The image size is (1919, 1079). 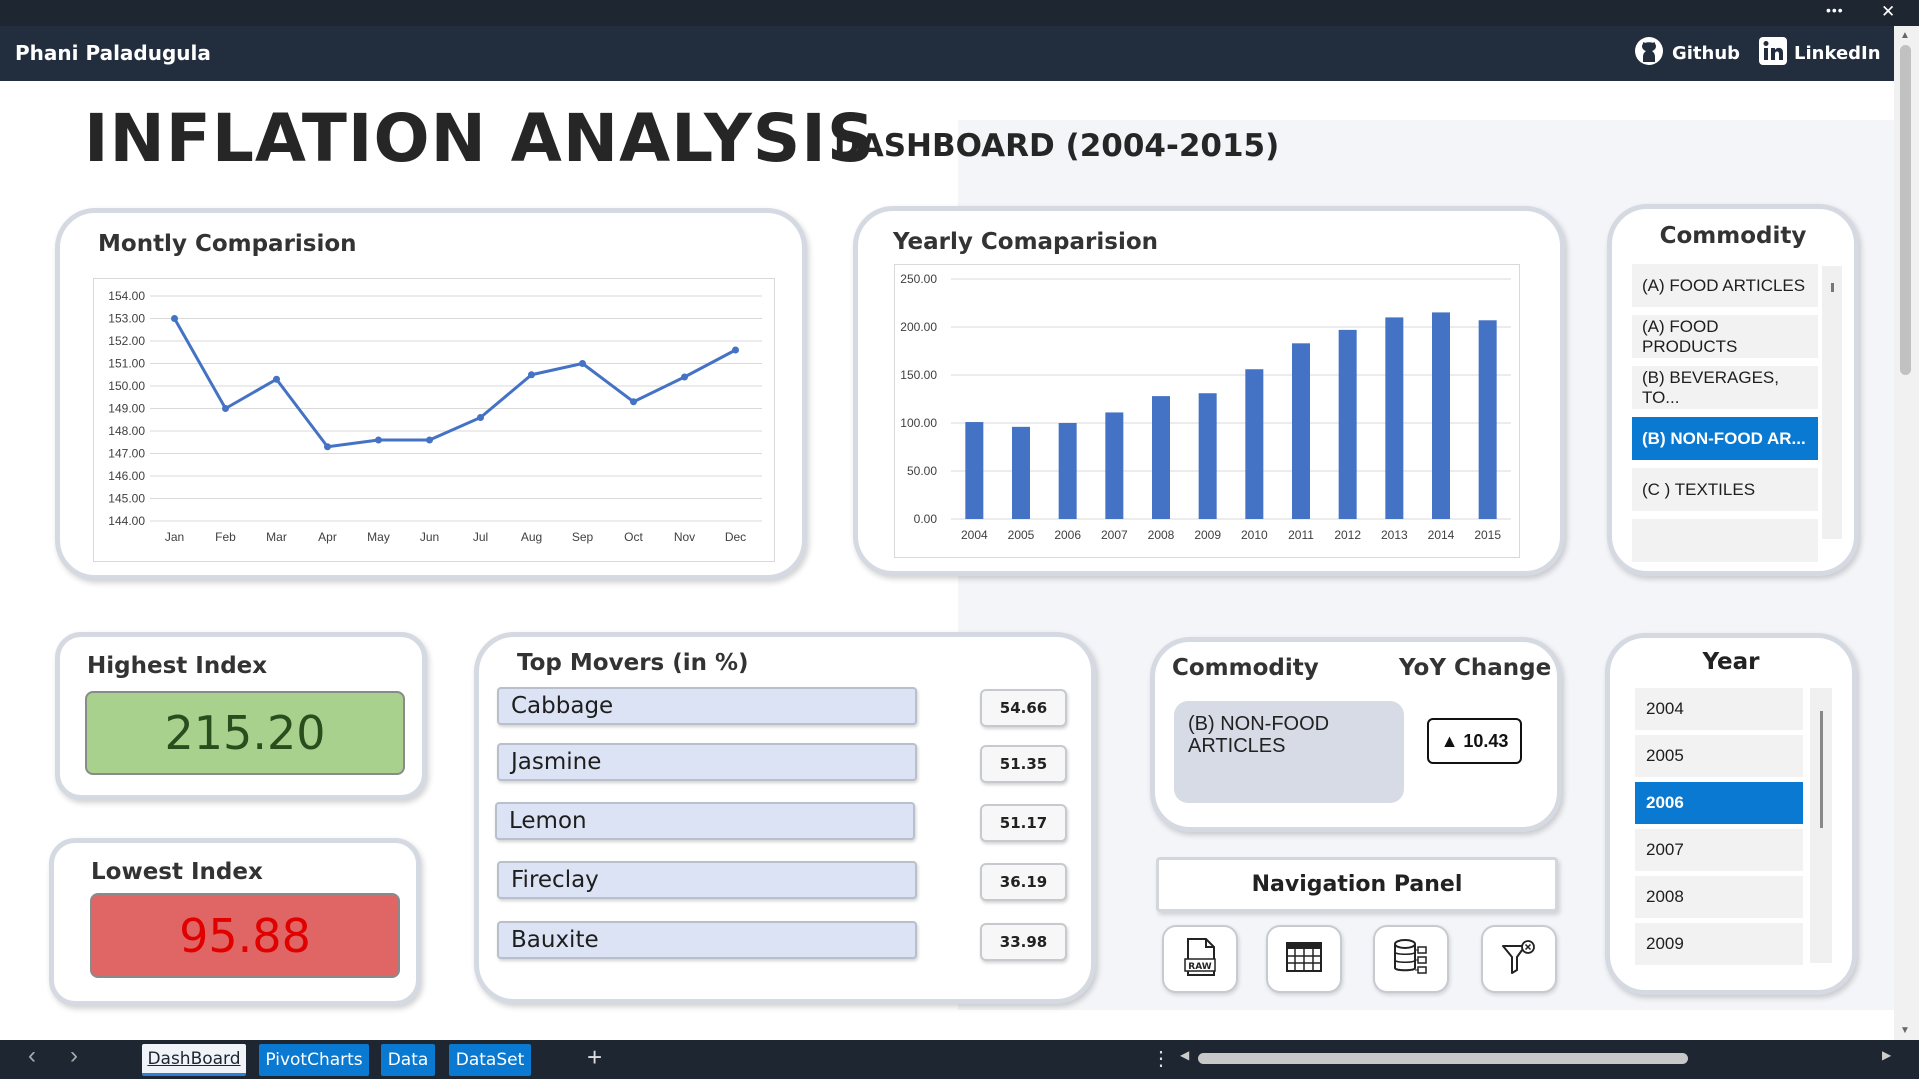 I want to click on commodity-slicer-title: Commodity, so click(x=1733, y=236).